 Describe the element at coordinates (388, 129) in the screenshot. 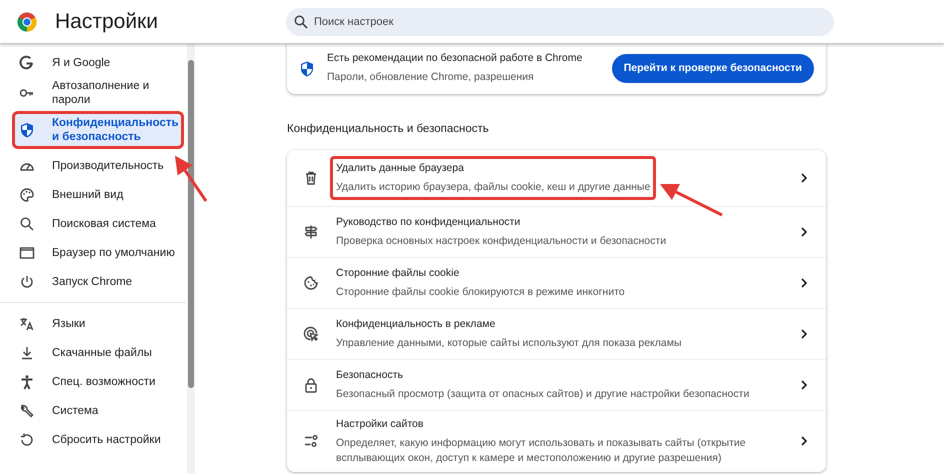

I see `section-title: Конфиденциальность и безопасность` at that location.